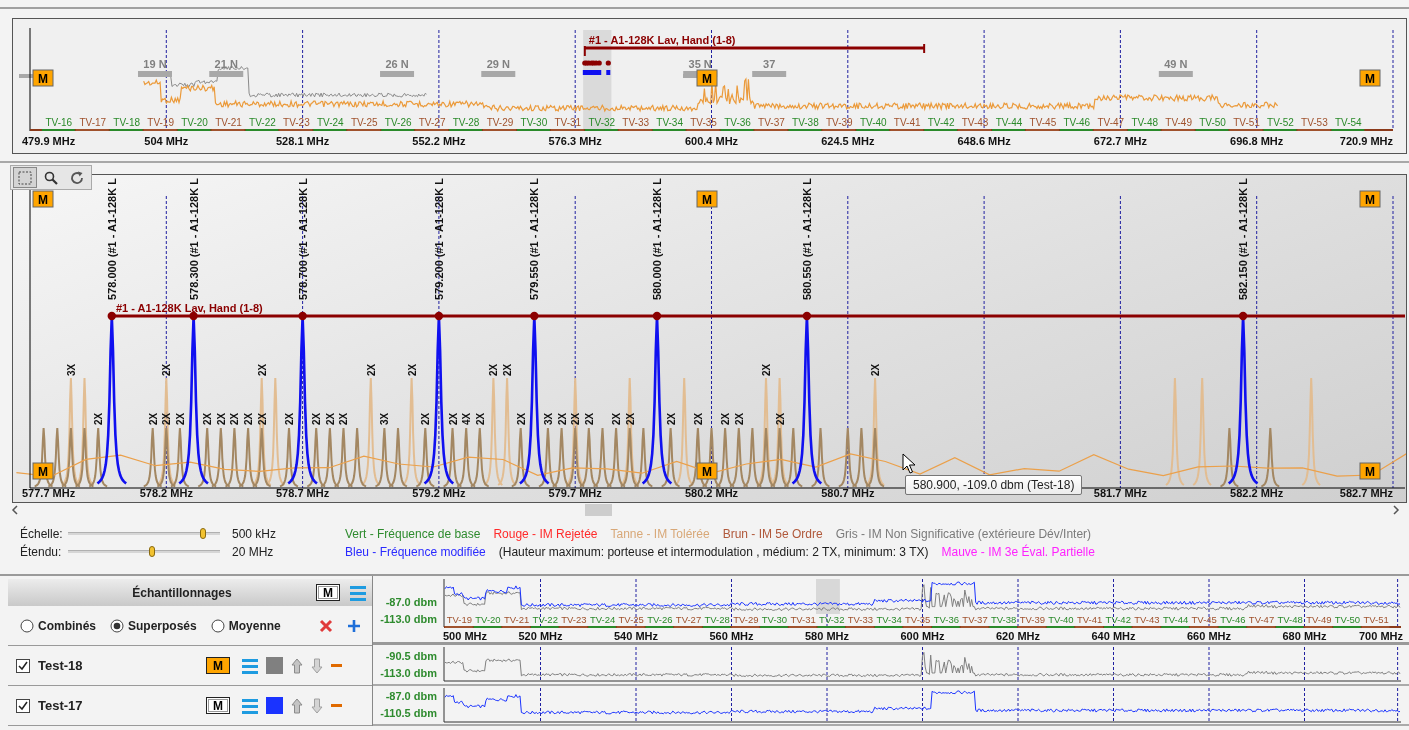  Describe the element at coordinates (466, 122) in the screenshot. I see `tv-channel-label: TV-28` at that location.